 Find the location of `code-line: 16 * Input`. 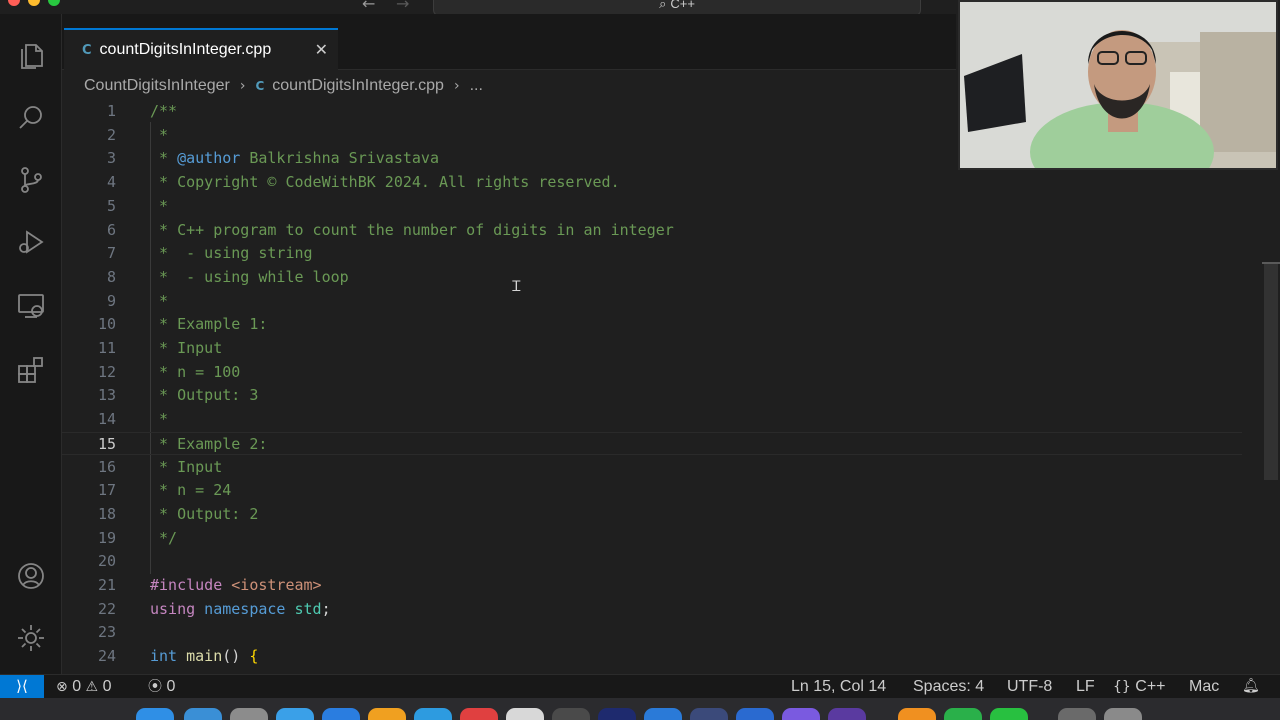

code-line: 16 * Input is located at coordinates (652, 468).